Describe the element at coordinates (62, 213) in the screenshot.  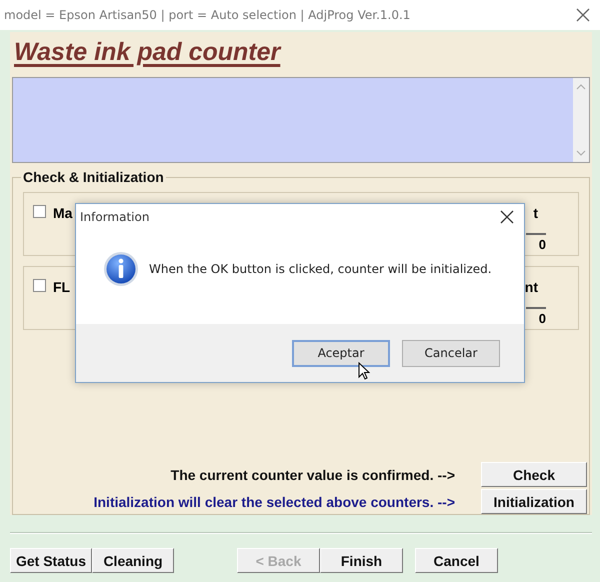
I see `counter-label: Ma` at that location.